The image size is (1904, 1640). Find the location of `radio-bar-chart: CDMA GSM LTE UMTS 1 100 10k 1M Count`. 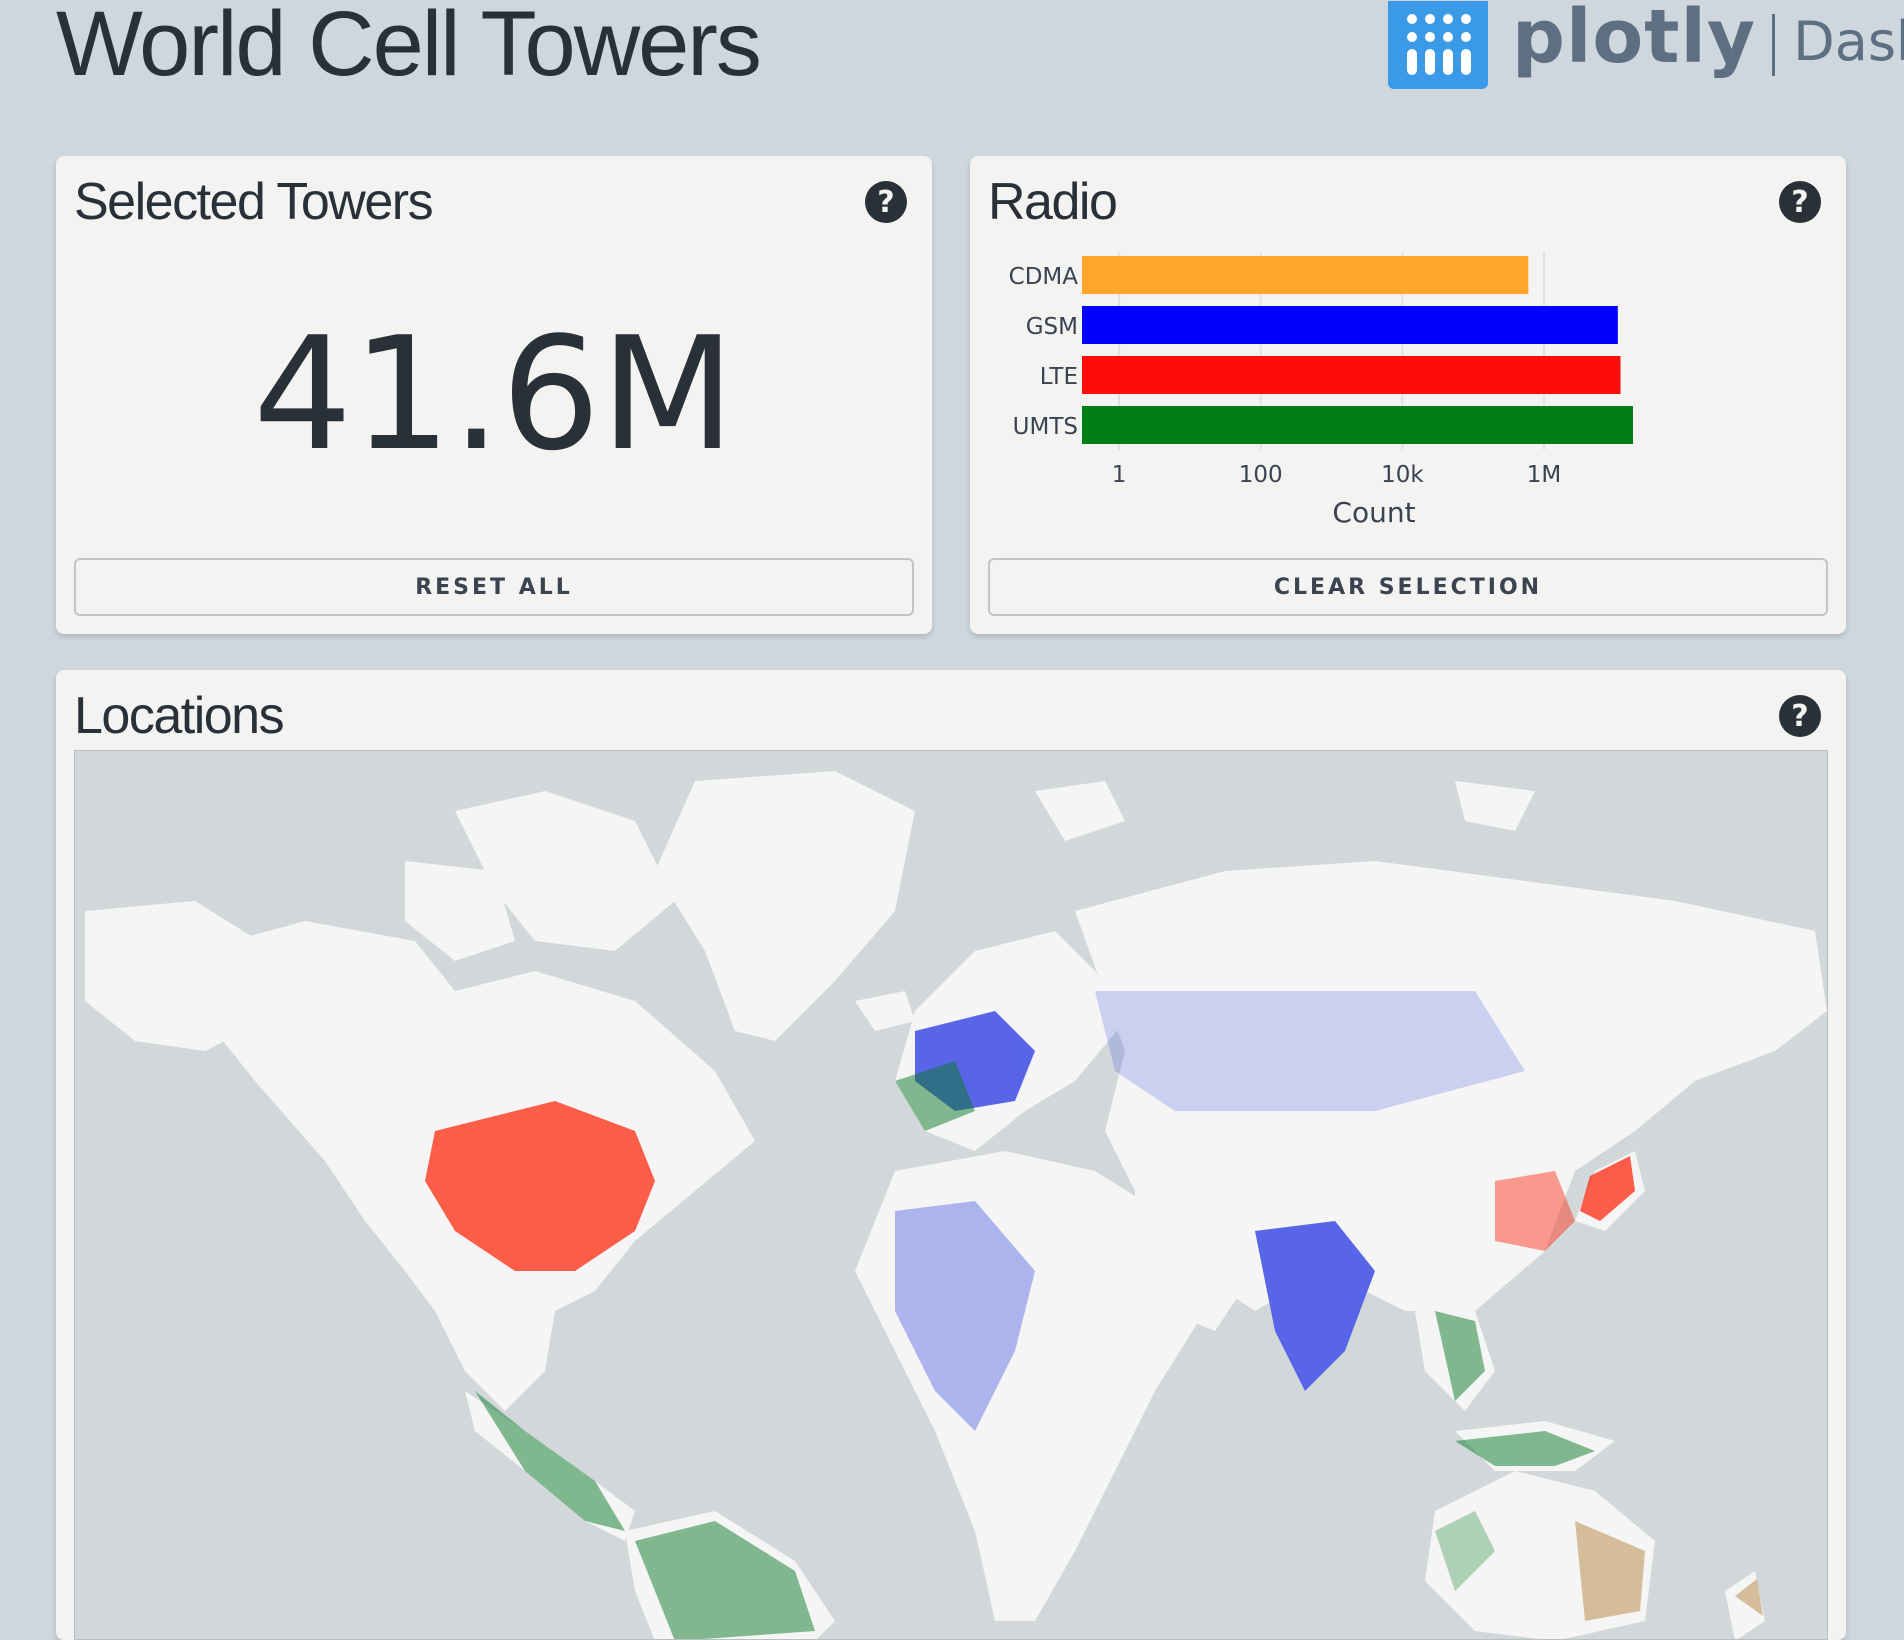

radio-bar-chart: CDMA GSM LTE UMTS 1 100 10k 1M Count is located at coordinates (1408, 356).